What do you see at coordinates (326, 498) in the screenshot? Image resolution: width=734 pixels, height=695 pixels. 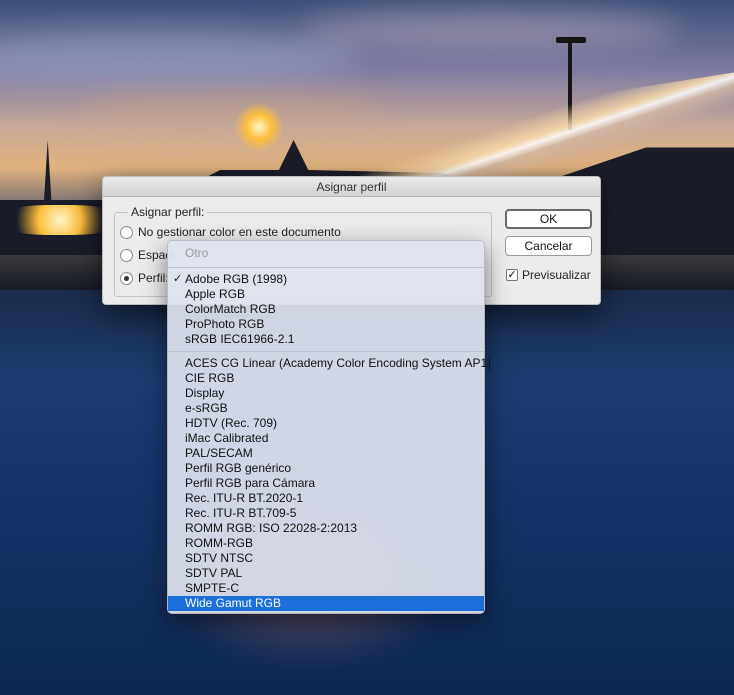 I see `menu-item-bt2020: Rec. ITU-R BT.2020-1` at bounding box center [326, 498].